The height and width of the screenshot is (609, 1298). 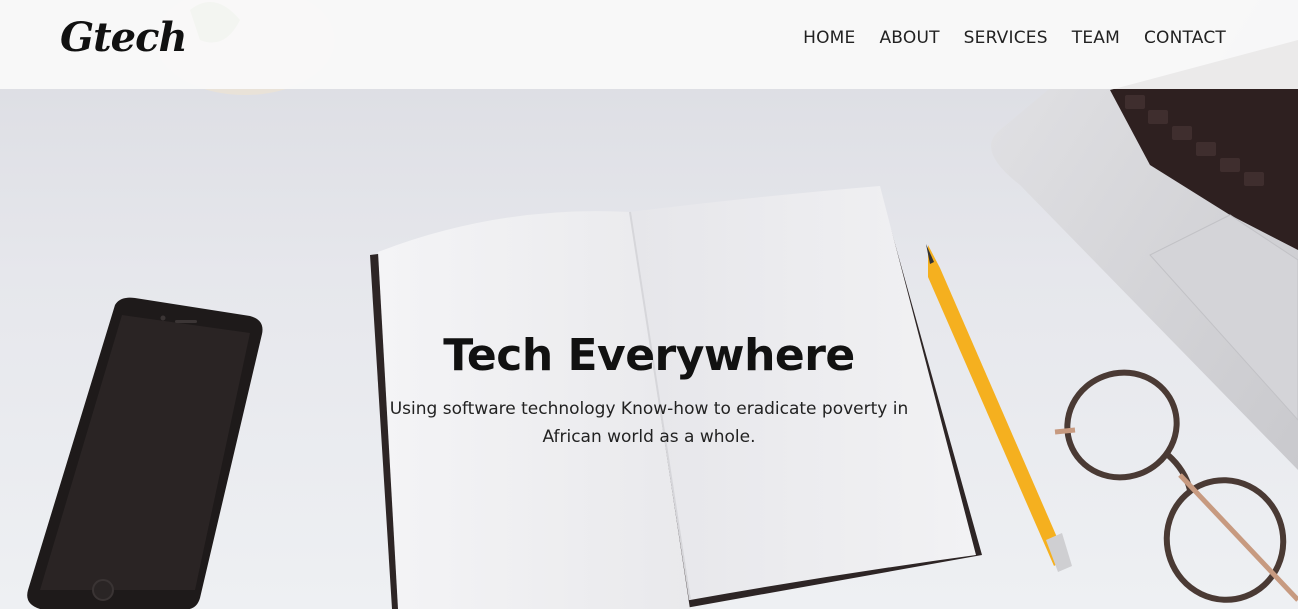 What do you see at coordinates (909, 38) in the screenshot?
I see `nav-link-about: ABOUT` at bounding box center [909, 38].